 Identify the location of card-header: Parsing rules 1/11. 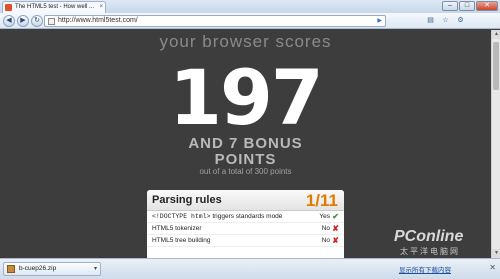
(245, 200).